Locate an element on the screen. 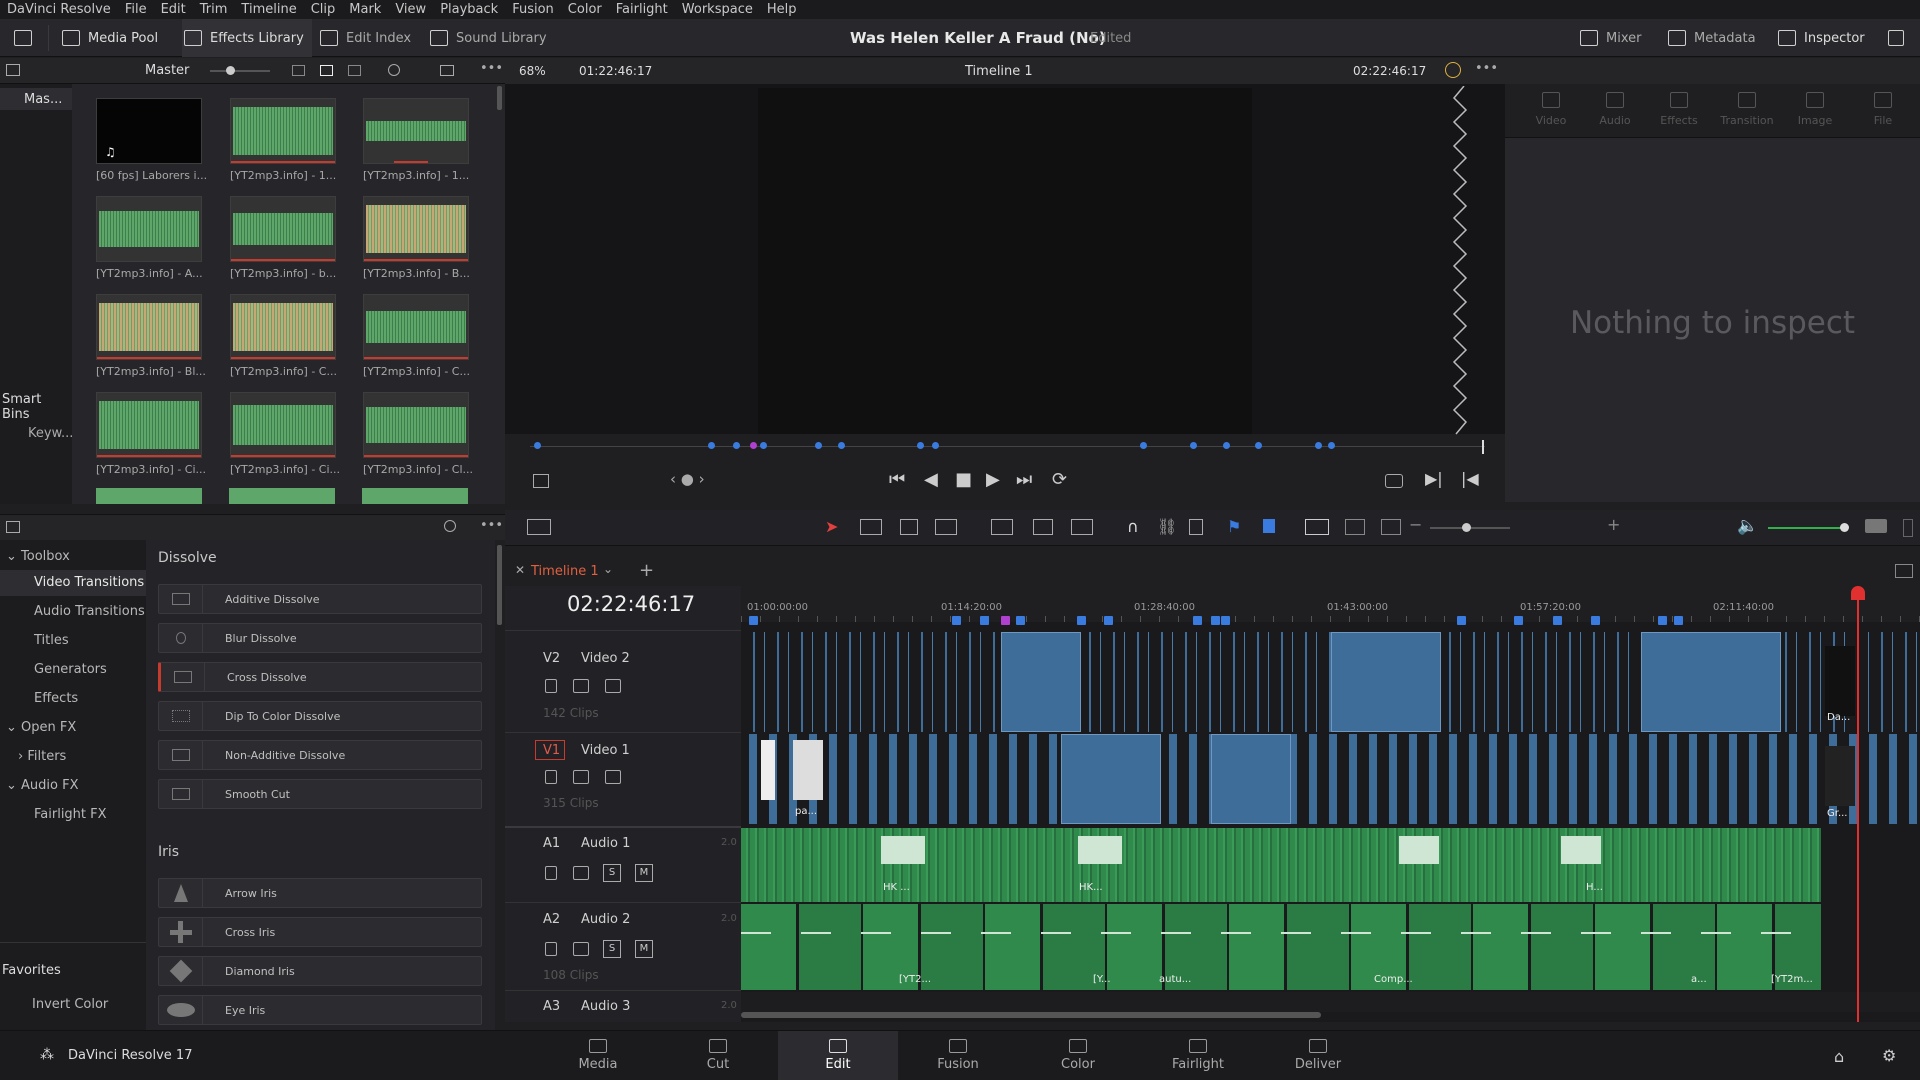 The width and height of the screenshot is (1920, 1080). tab-transition: Transition is located at coordinates (1747, 109).